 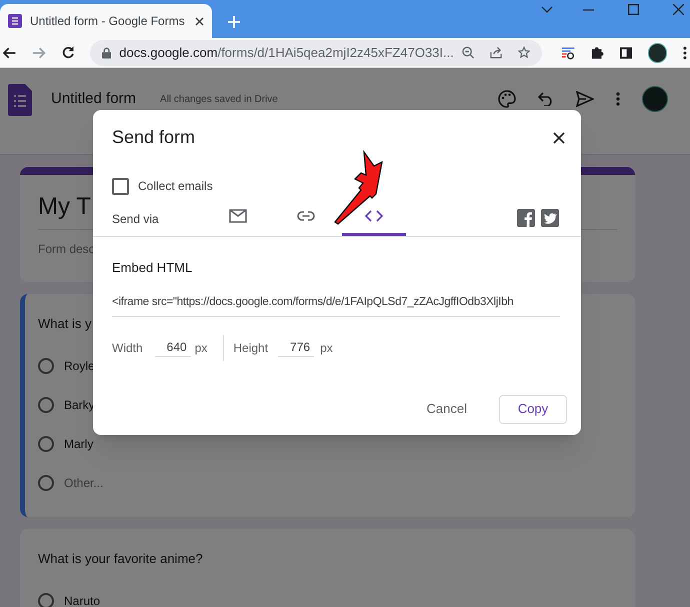 I want to click on question-title: What is y, so click(x=65, y=324).